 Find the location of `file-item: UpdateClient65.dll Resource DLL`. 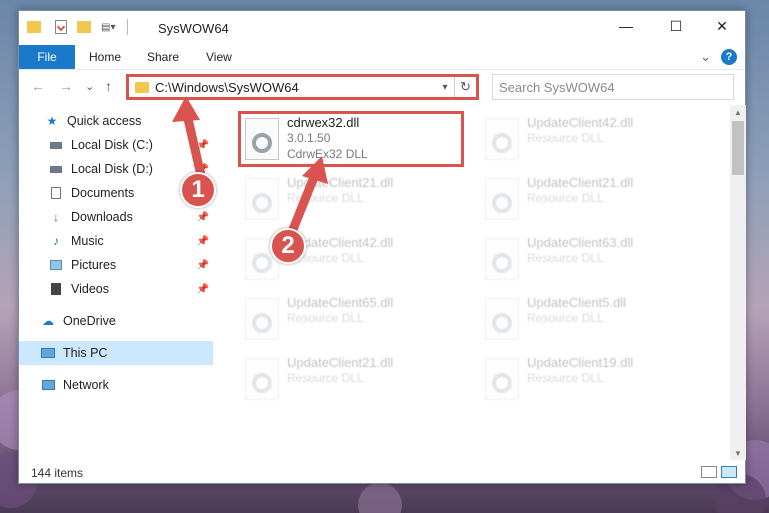

file-item: UpdateClient65.dll Resource DLL is located at coordinates (347, 319).